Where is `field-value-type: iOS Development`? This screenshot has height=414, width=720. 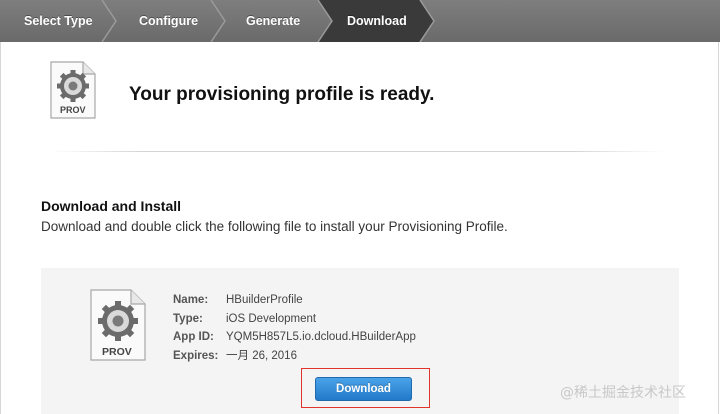 field-value-type: iOS Development is located at coordinates (271, 318).